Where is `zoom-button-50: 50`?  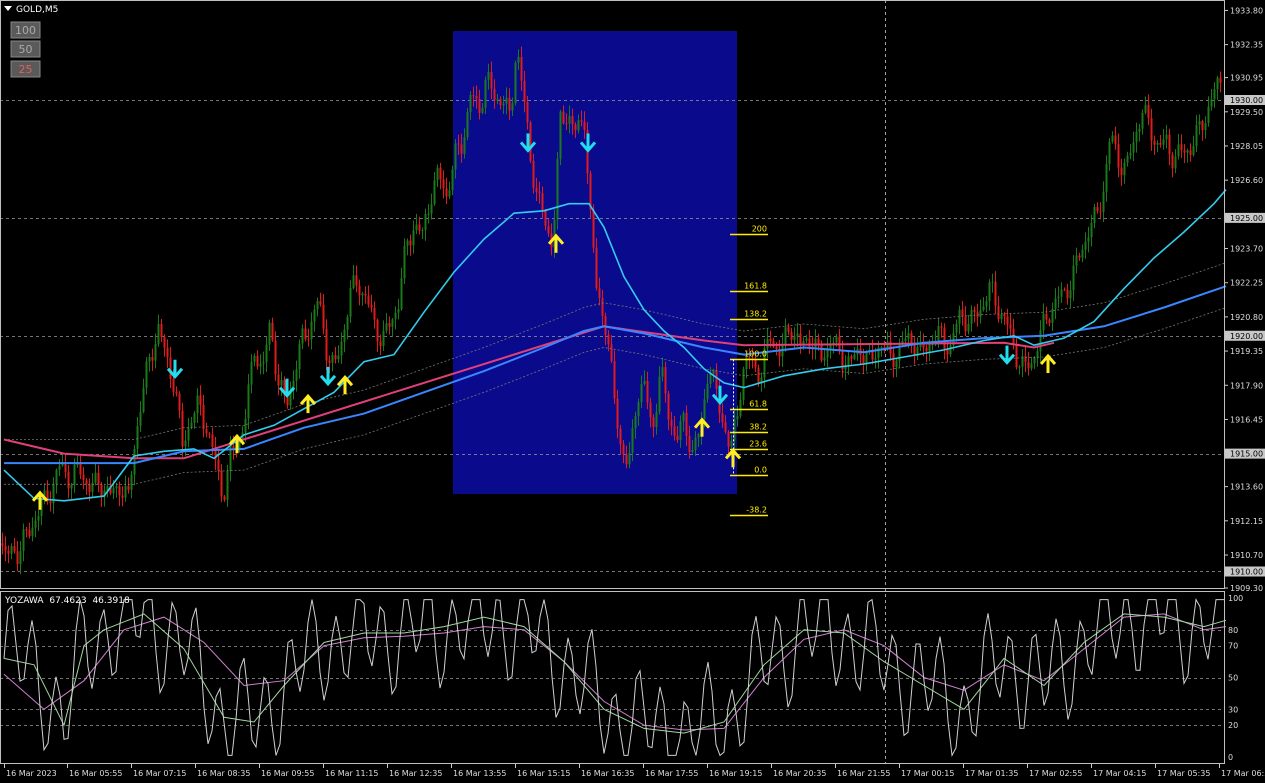 zoom-button-50: 50 is located at coordinates (25, 49).